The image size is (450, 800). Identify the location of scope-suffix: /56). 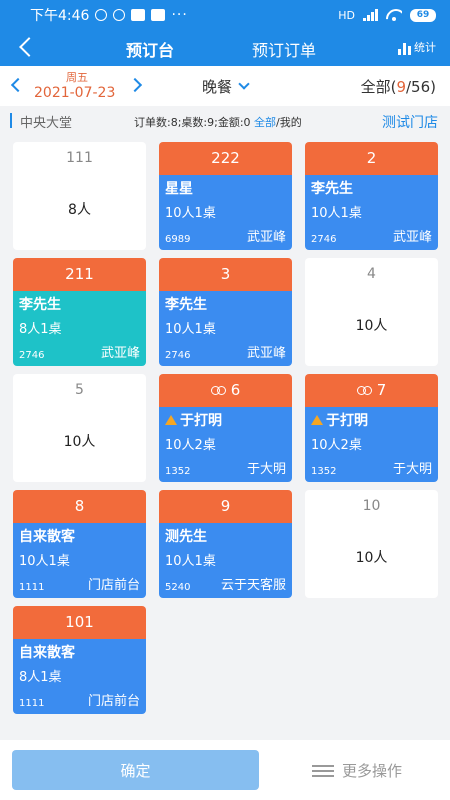
(421, 87).